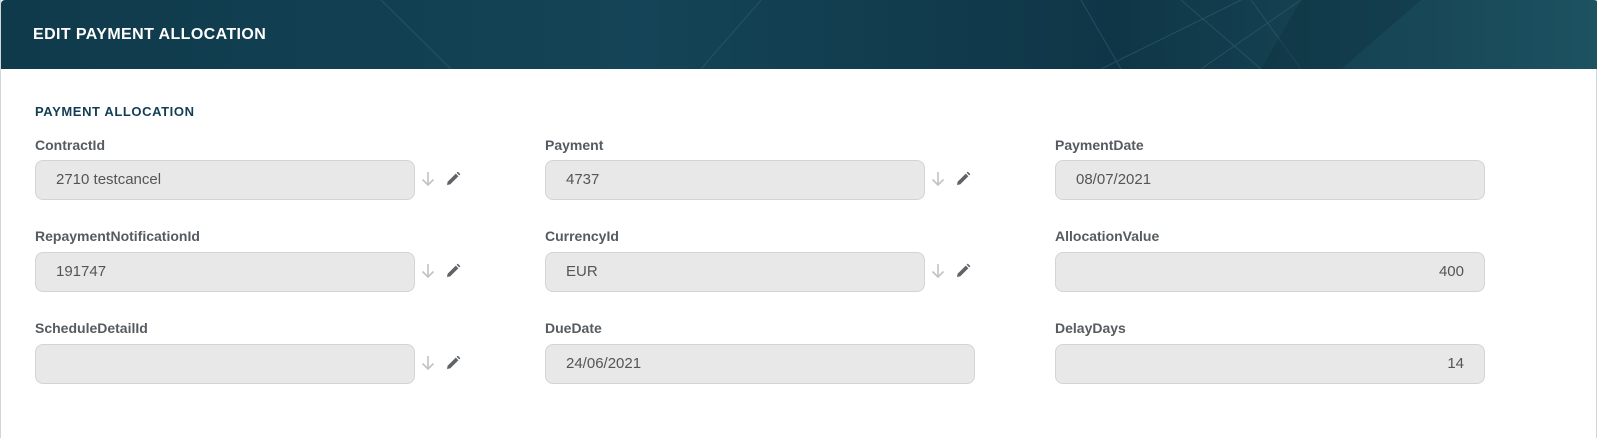 The image size is (1597, 438). Describe the element at coordinates (760, 364) in the screenshot. I see `due-date-input: 24/06/2021` at that location.